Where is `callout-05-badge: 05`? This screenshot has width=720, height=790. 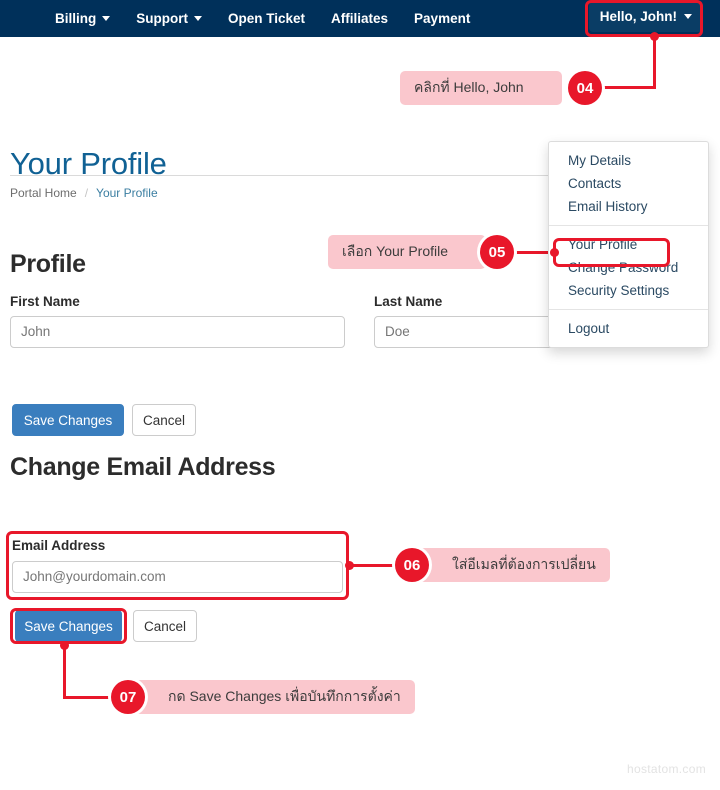
callout-05-badge: 05 is located at coordinates (497, 252).